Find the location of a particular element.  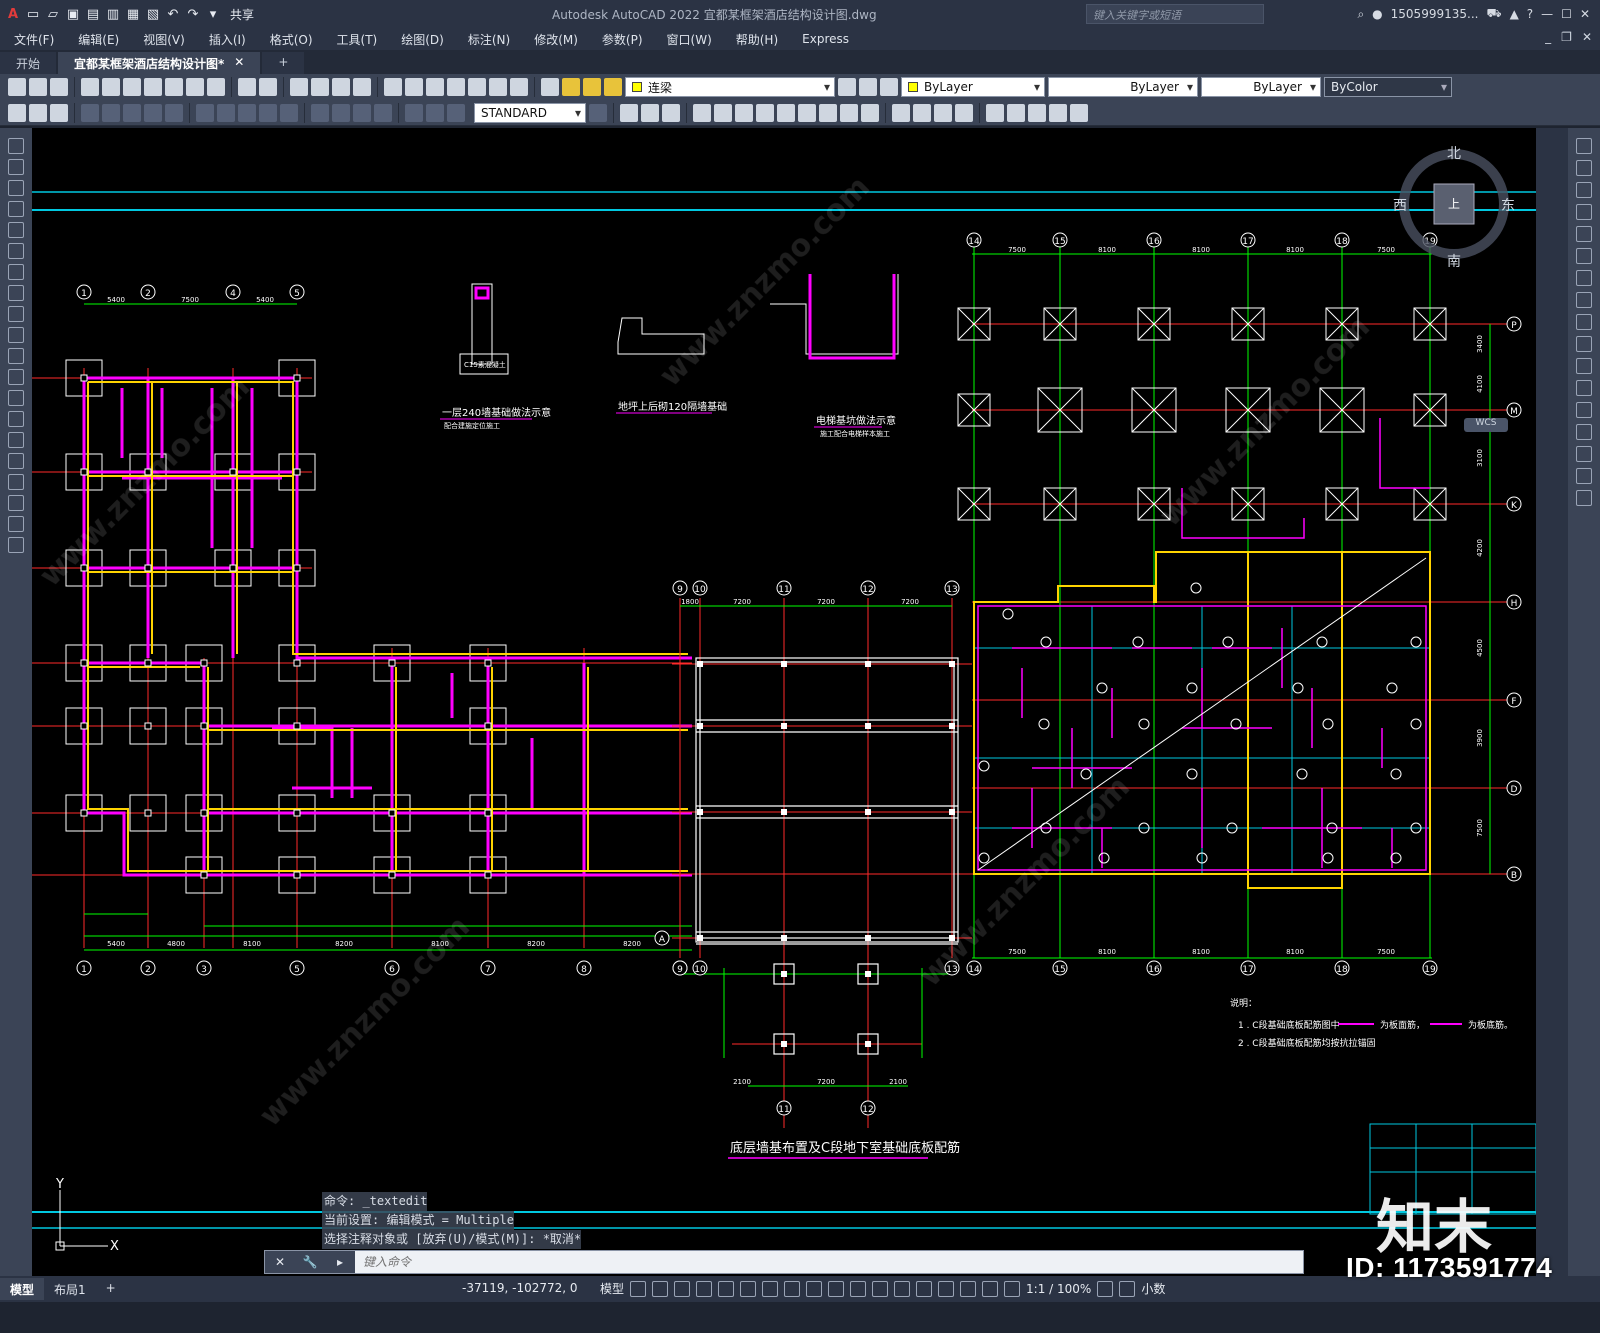

loft-icon is located at coordinates (765, 112).